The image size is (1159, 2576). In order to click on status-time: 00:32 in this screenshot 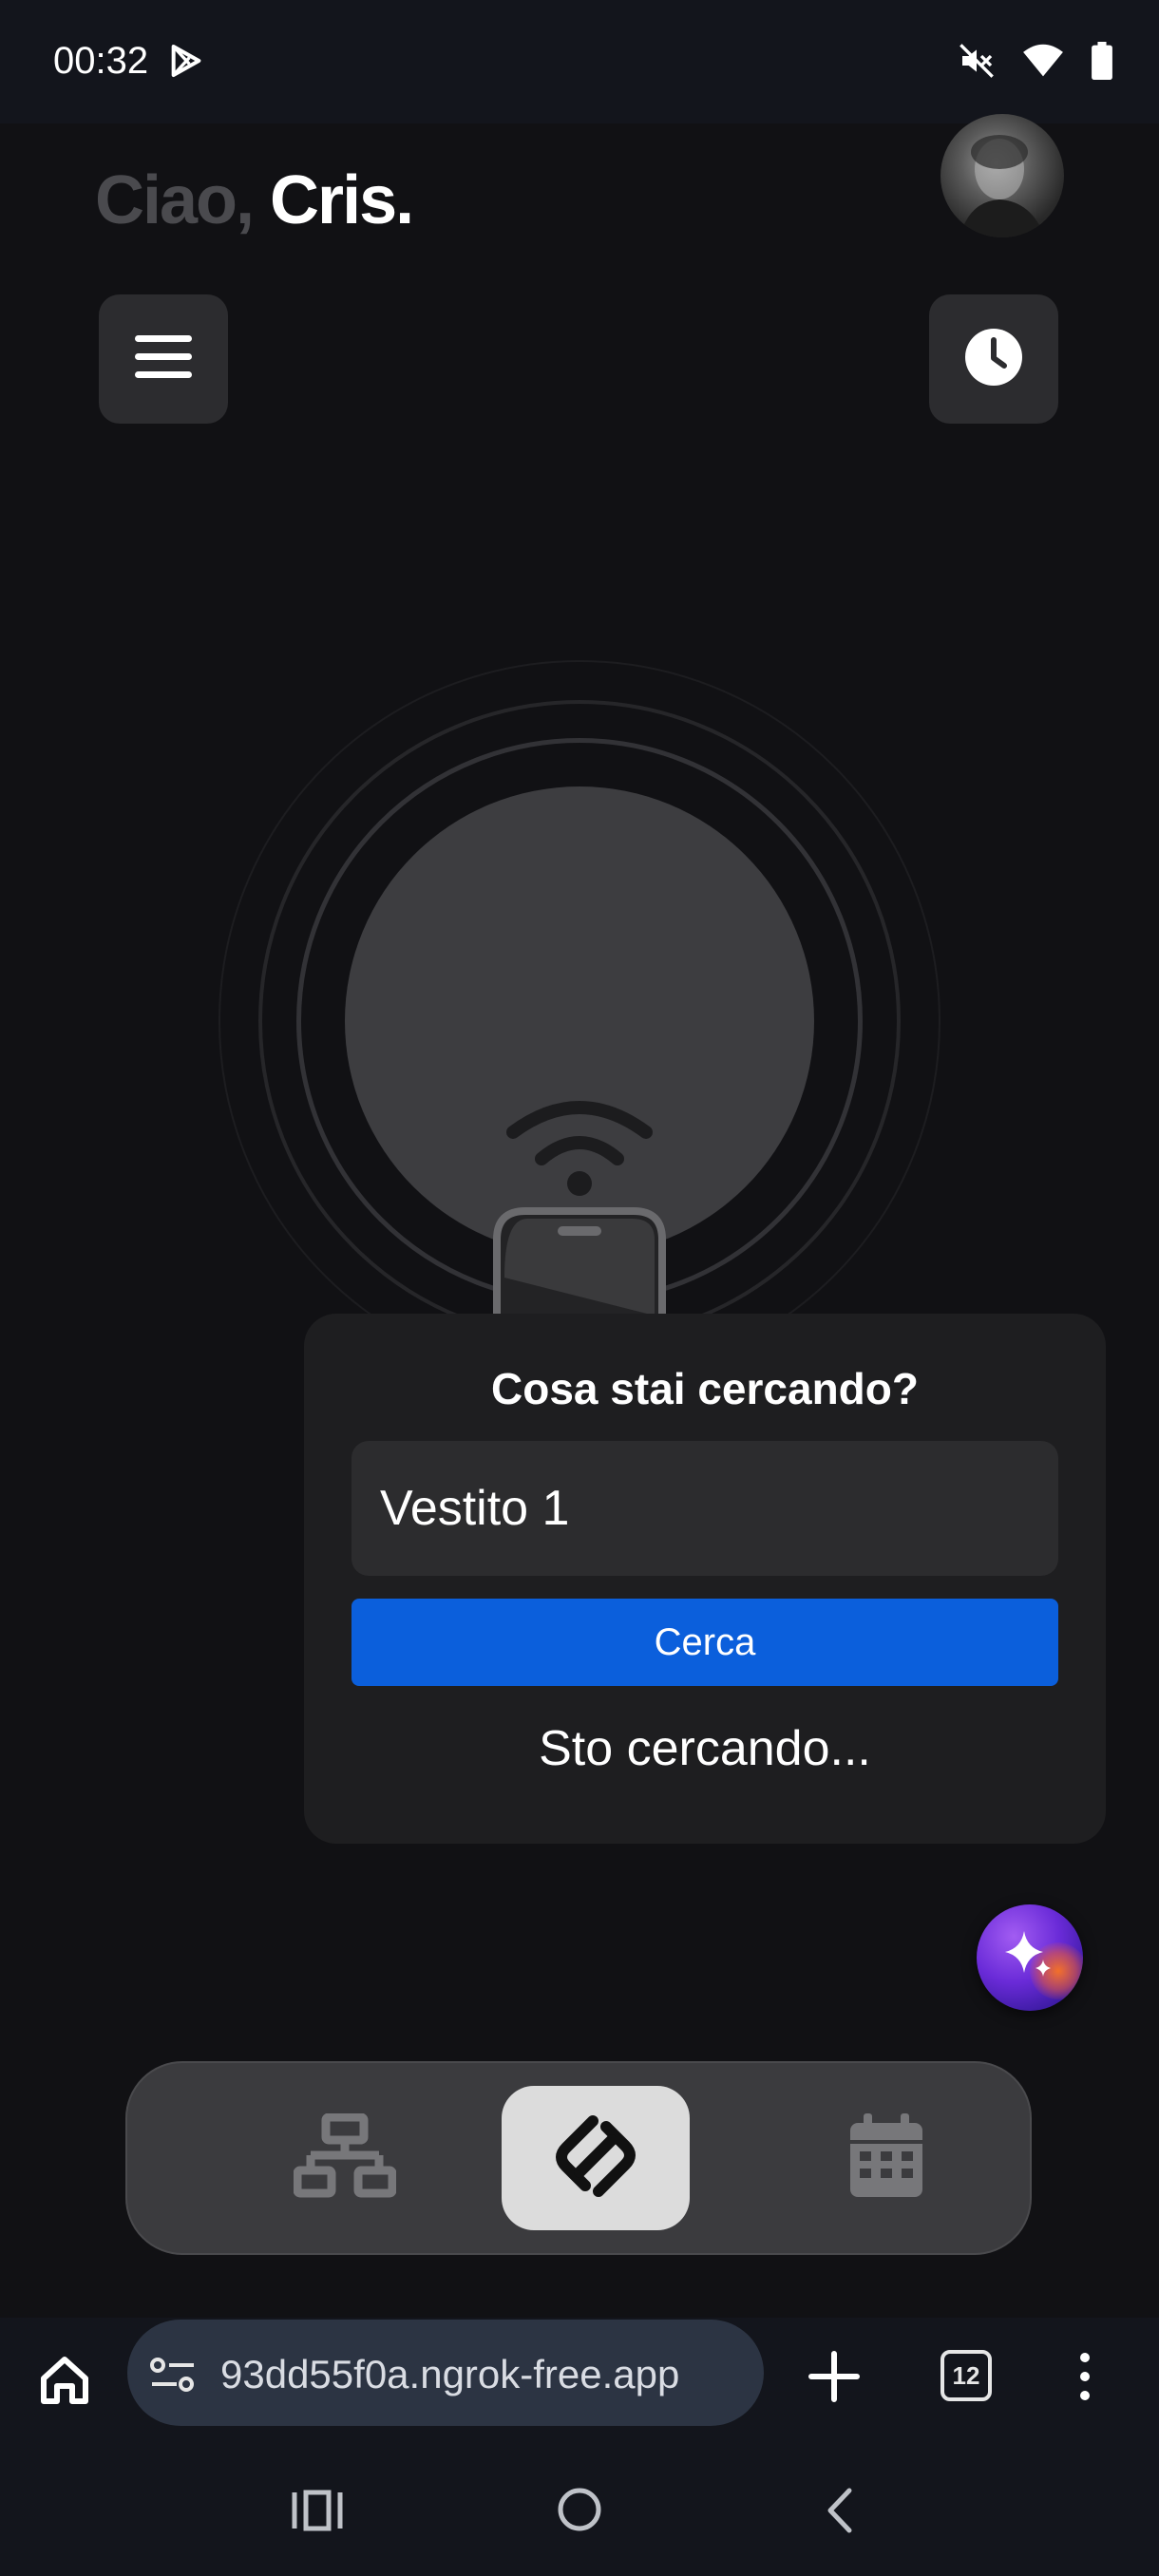, I will do `click(101, 61)`.